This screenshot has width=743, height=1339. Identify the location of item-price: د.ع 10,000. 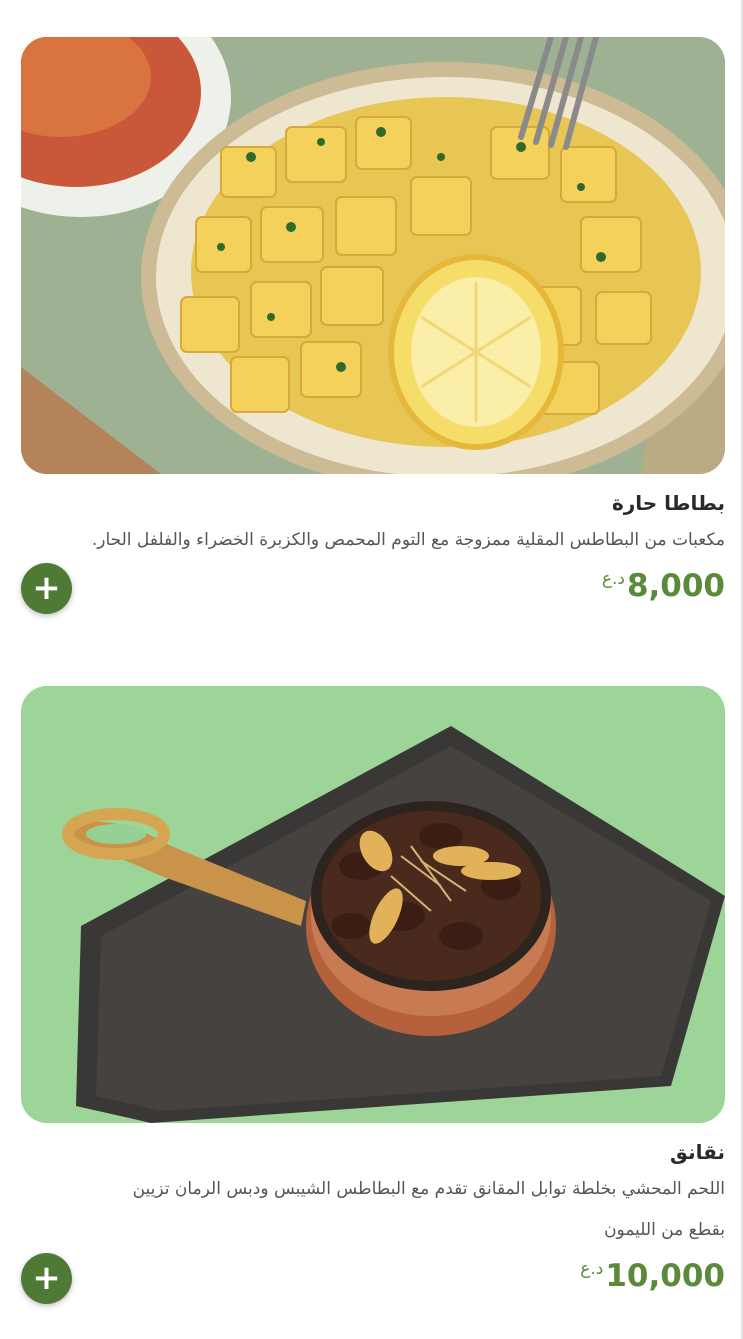
(652, 1276).